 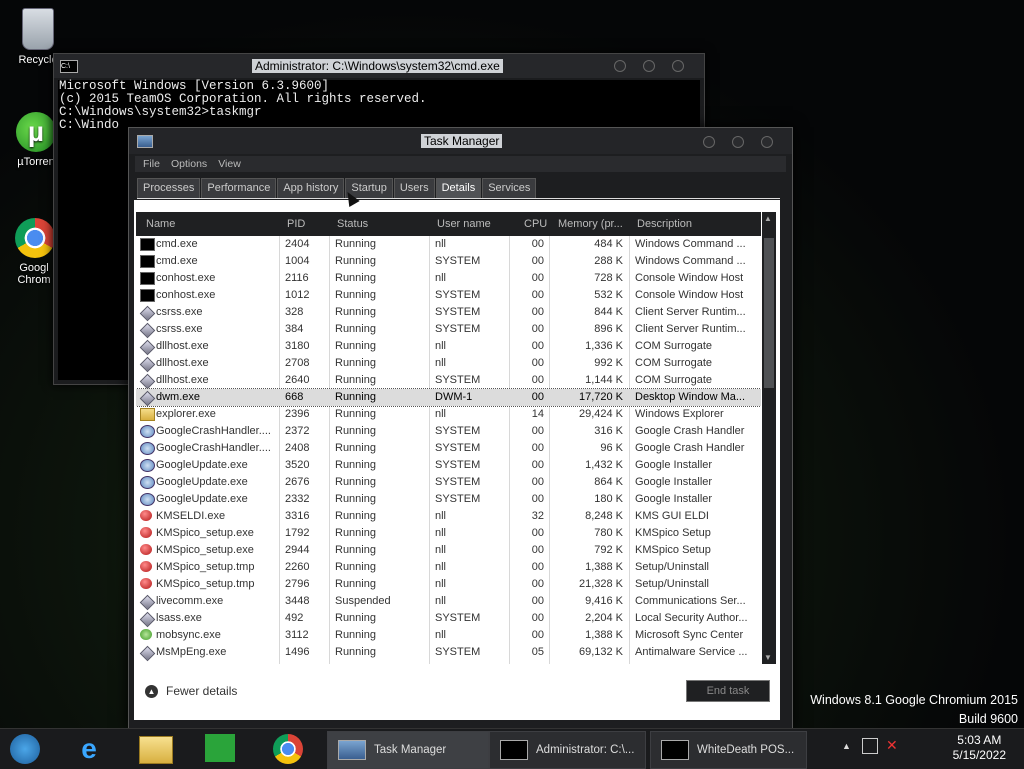 I want to click on scroll-up-arrow-icon: ▲, so click(x=768, y=218).